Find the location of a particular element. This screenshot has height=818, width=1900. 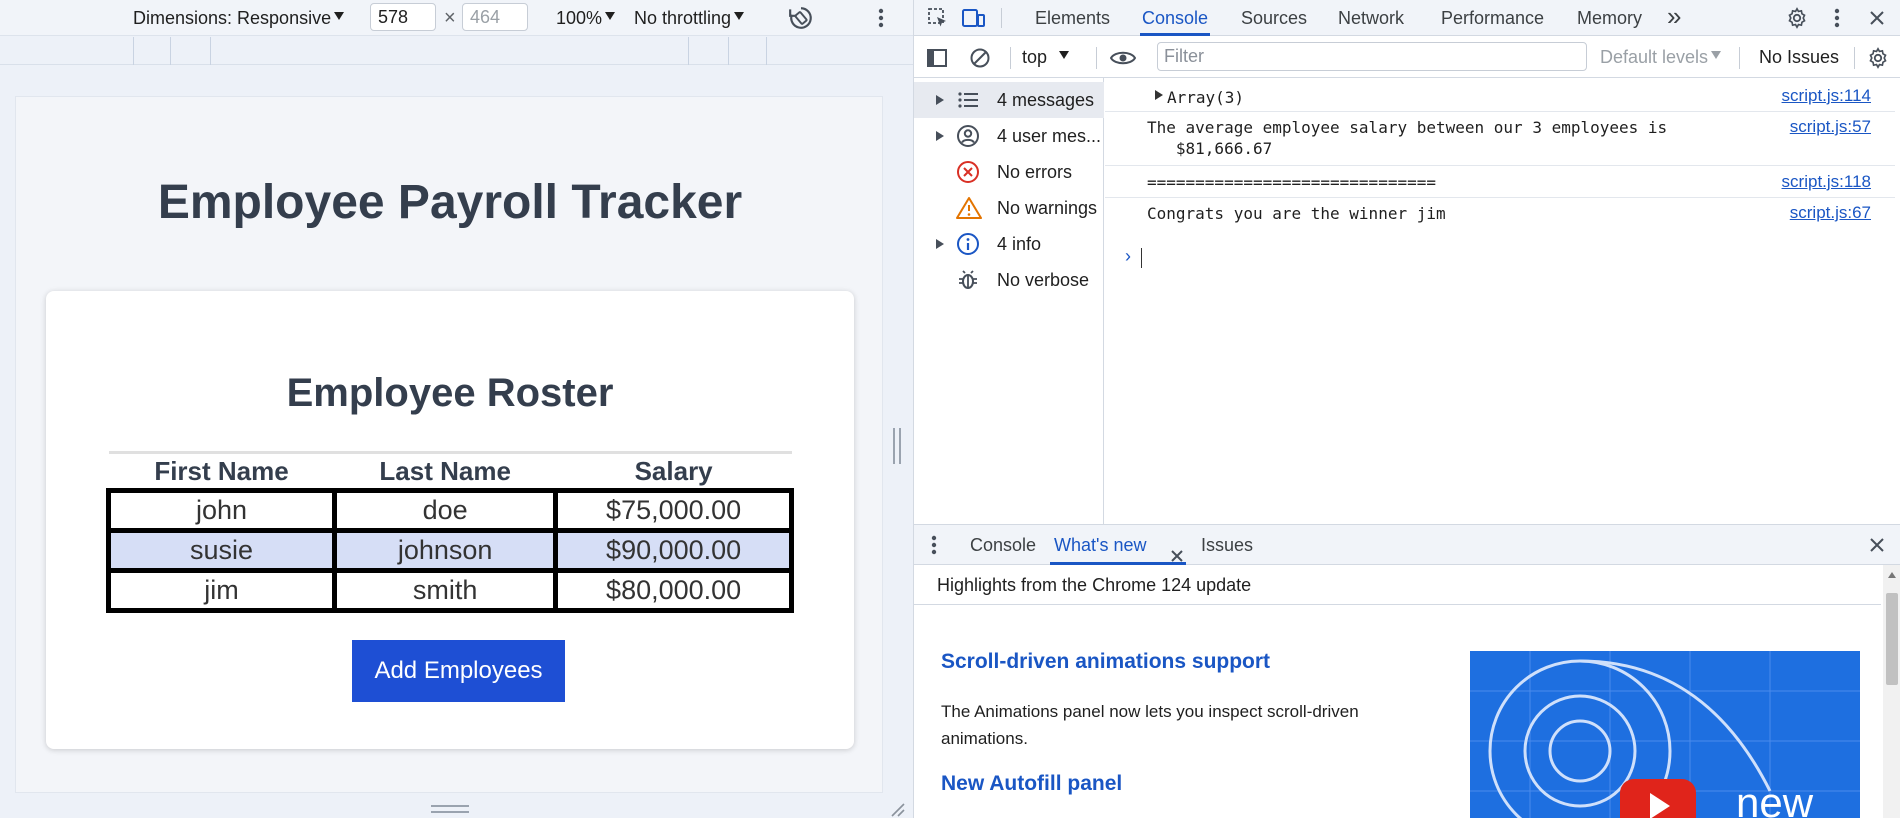

add-employees-button: Add Employees is located at coordinates (458, 671).